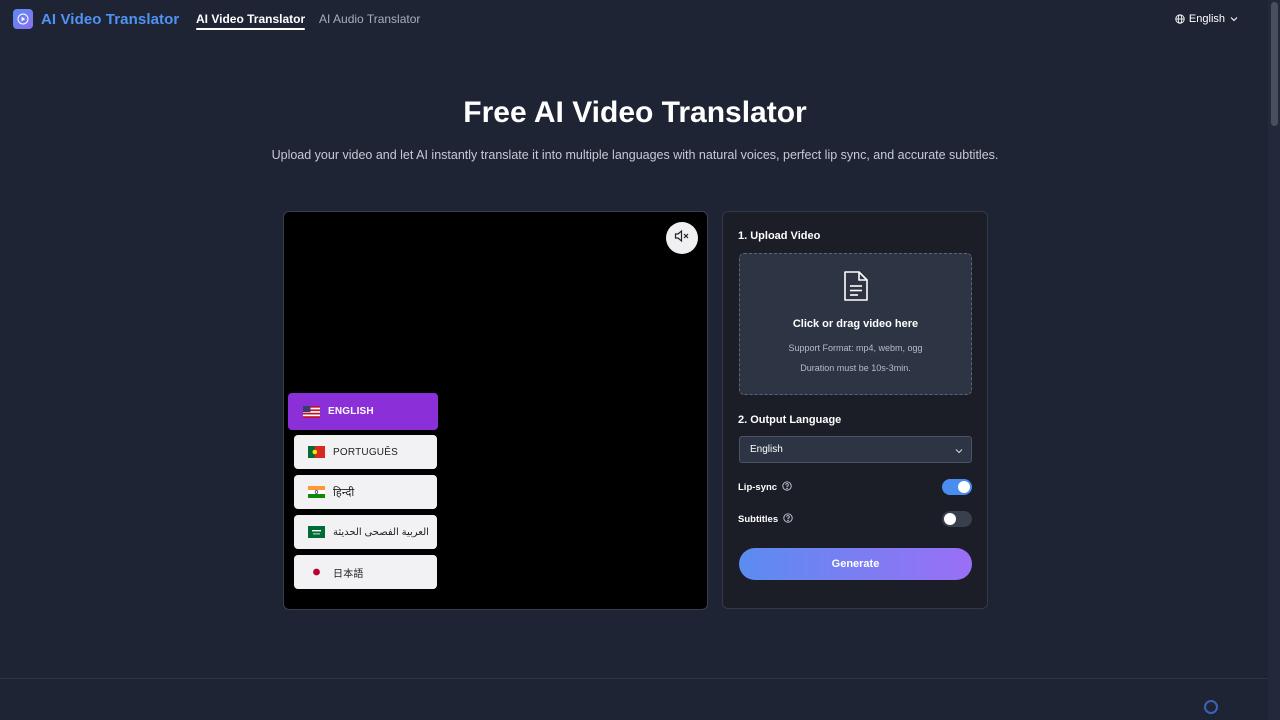 The image size is (1280, 720). I want to click on dropzone-format: Support Format: mp4, webm, ogg, so click(855, 348).